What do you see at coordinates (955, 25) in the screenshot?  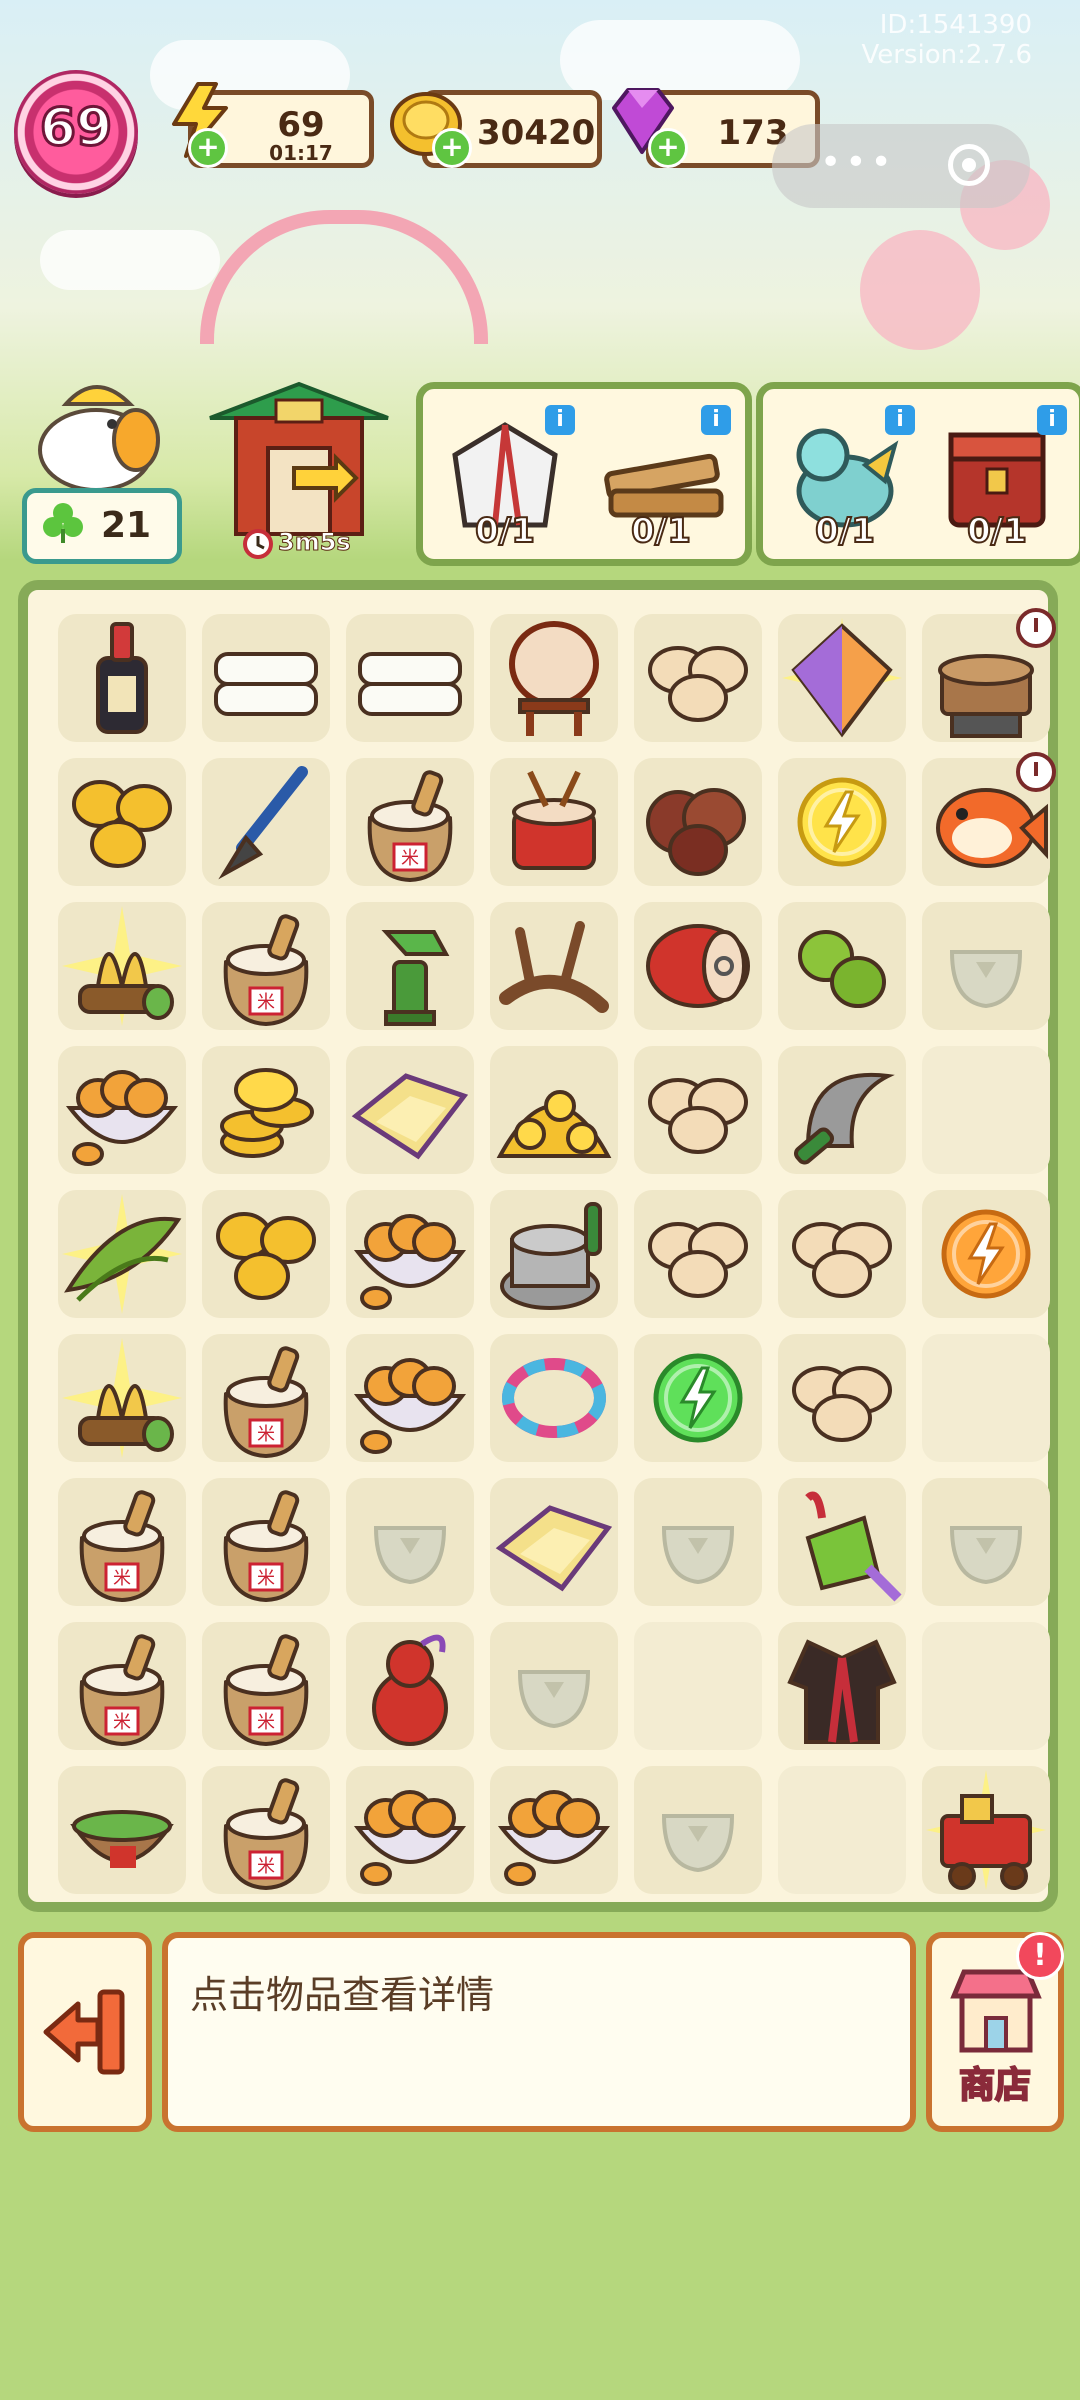 I see `watermark-id: ID:1541390` at bounding box center [955, 25].